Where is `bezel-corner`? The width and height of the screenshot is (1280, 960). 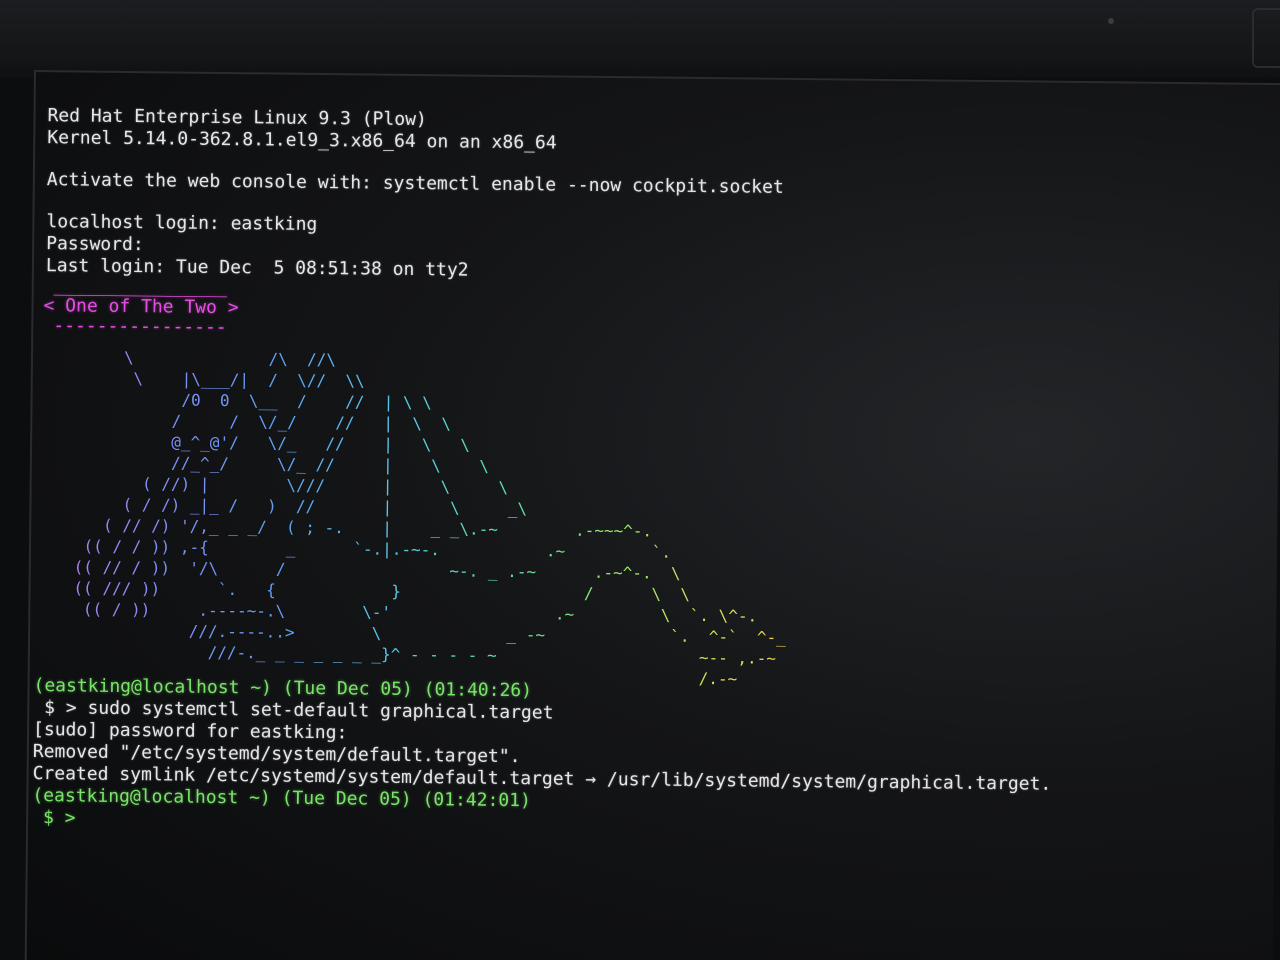 bezel-corner is located at coordinates (1266, 38).